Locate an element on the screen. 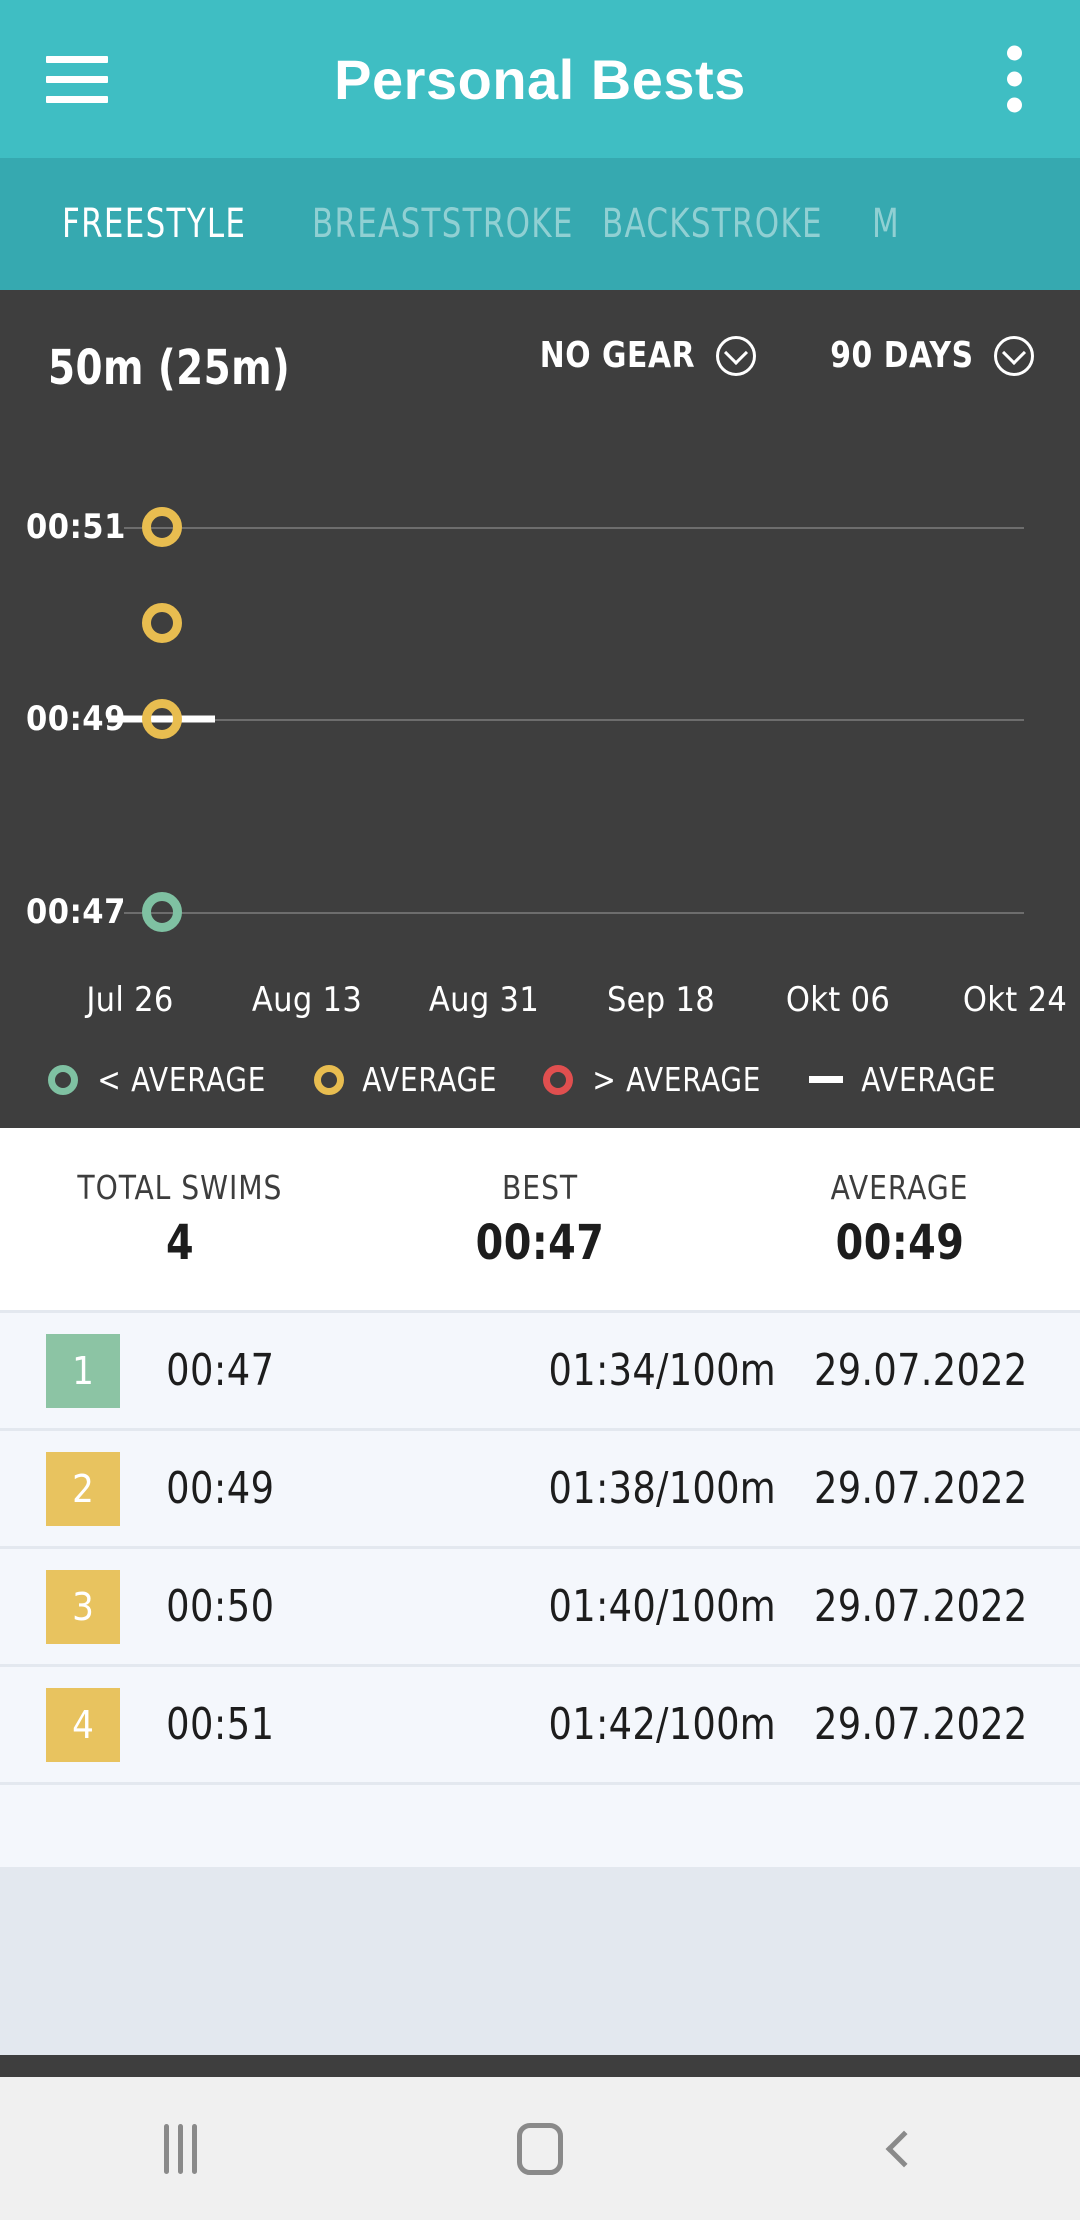  summary-value: 4 is located at coordinates (180, 1242).